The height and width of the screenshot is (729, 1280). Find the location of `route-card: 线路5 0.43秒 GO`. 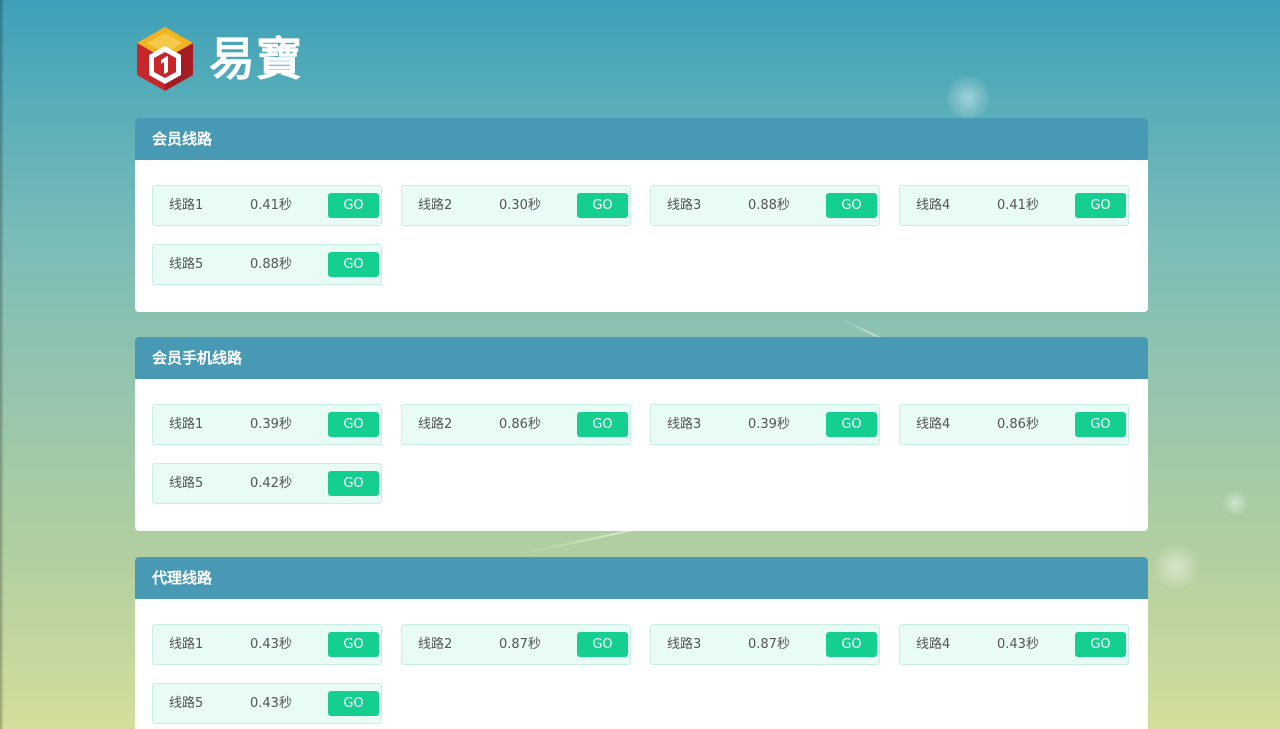

route-card: 线路5 0.43秒 GO is located at coordinates (267, 703).